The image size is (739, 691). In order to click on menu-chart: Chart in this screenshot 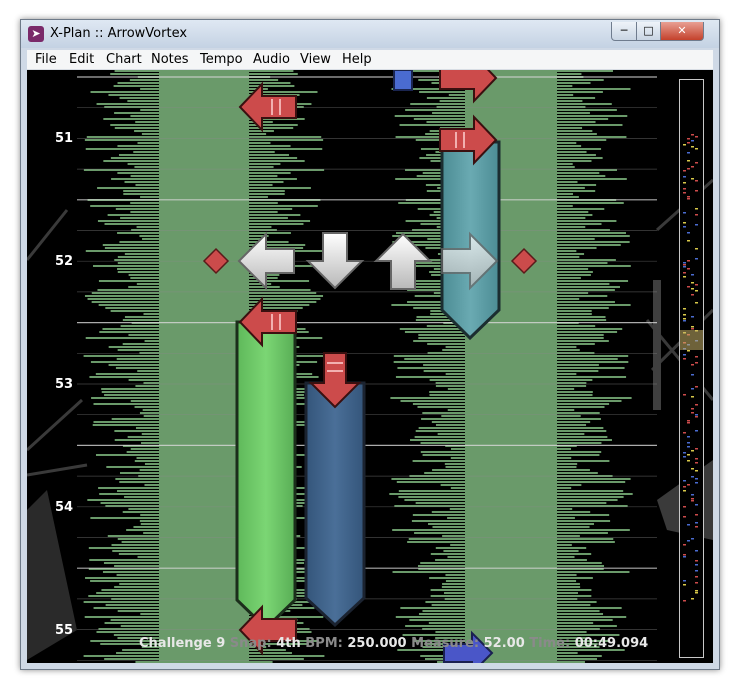, I will do `click(124, 59)`.